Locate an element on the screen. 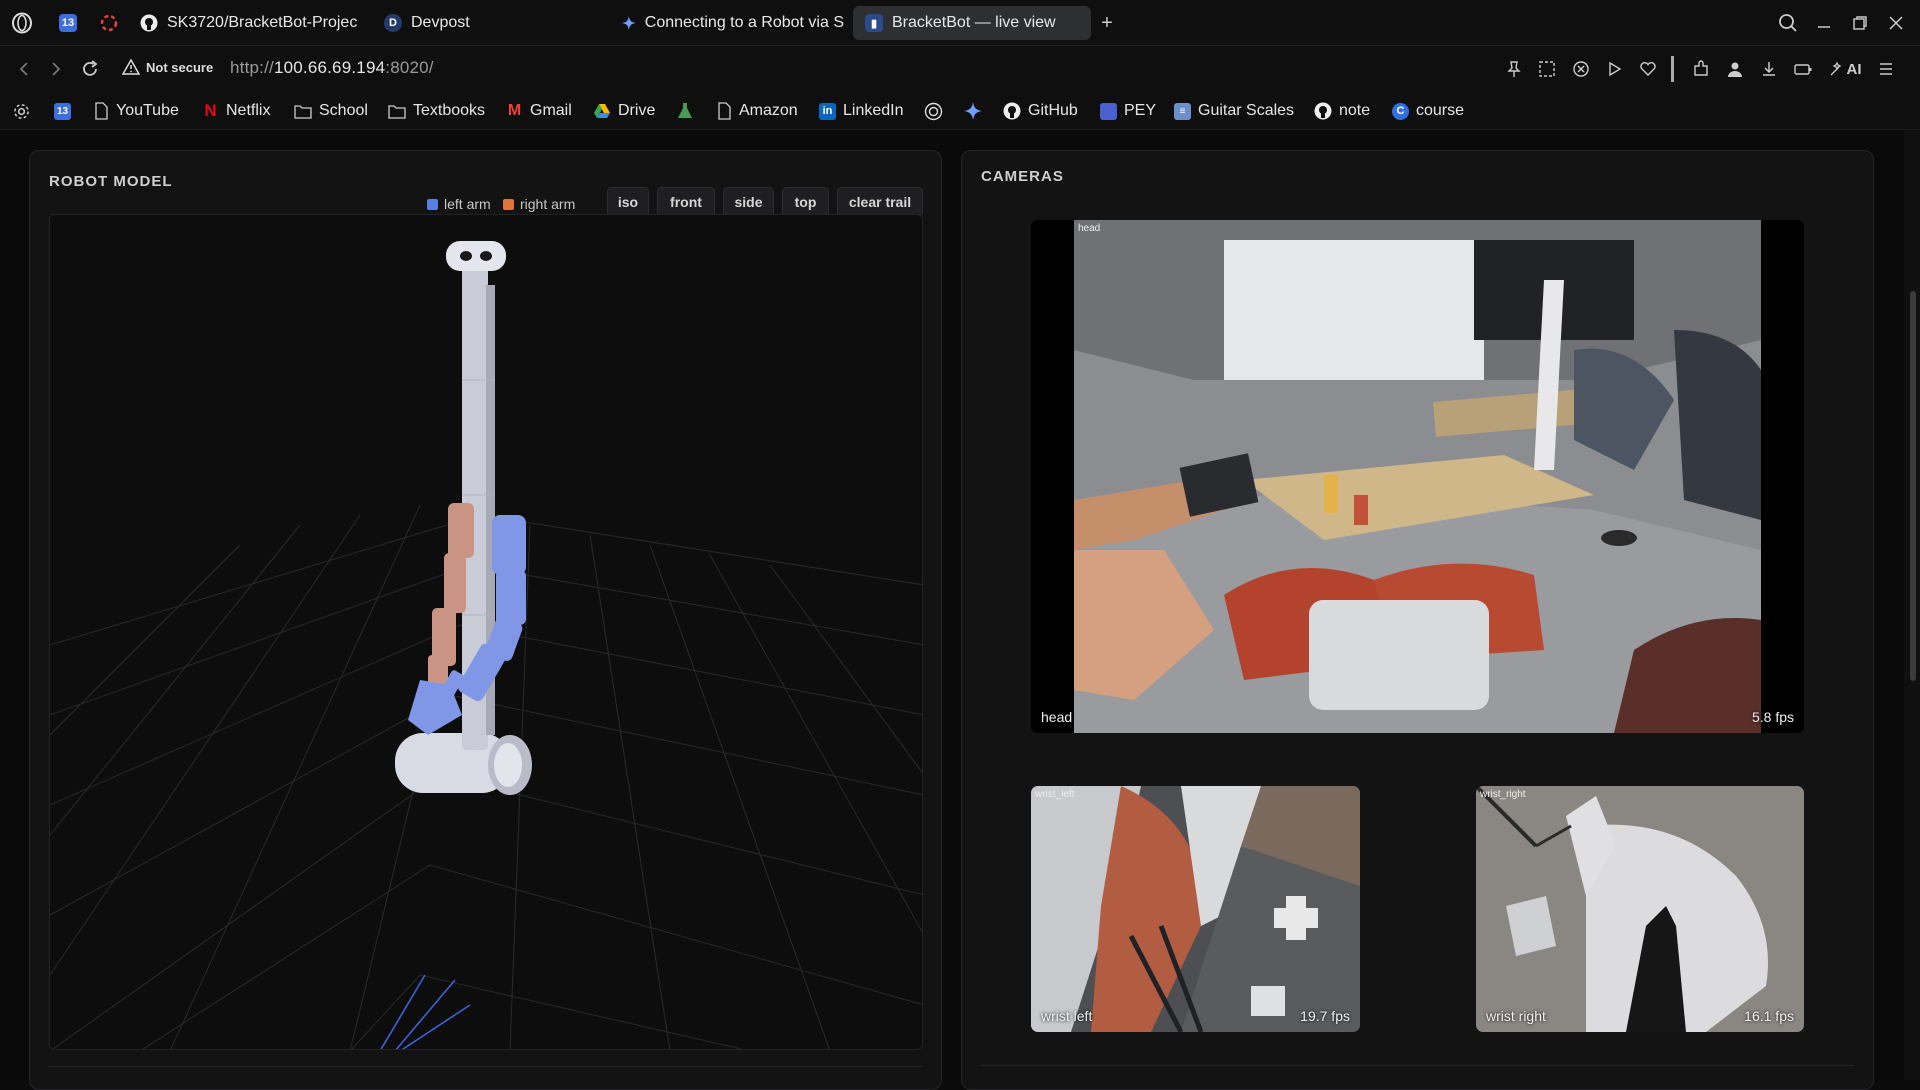 This screenshot has height=1090, width=1920. bookmark-linkedin: in LinkedIn is located at coordinates (861, 111).